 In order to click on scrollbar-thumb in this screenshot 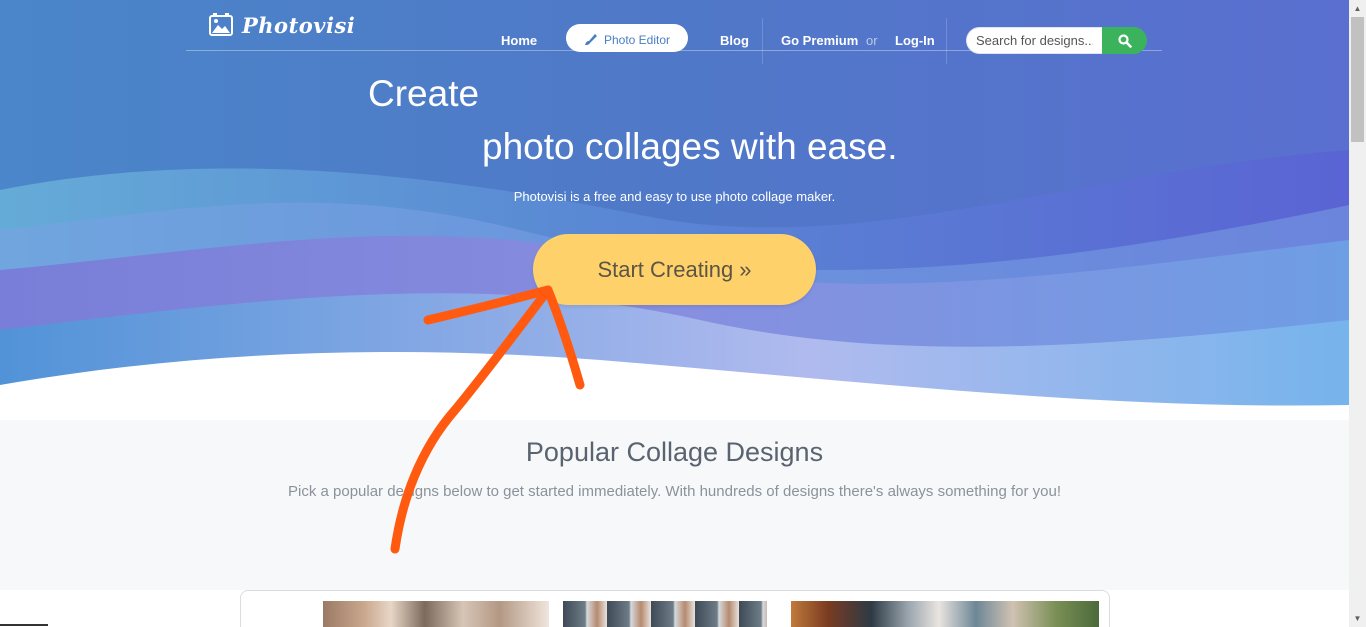, I will do `click(1357, 79)`.